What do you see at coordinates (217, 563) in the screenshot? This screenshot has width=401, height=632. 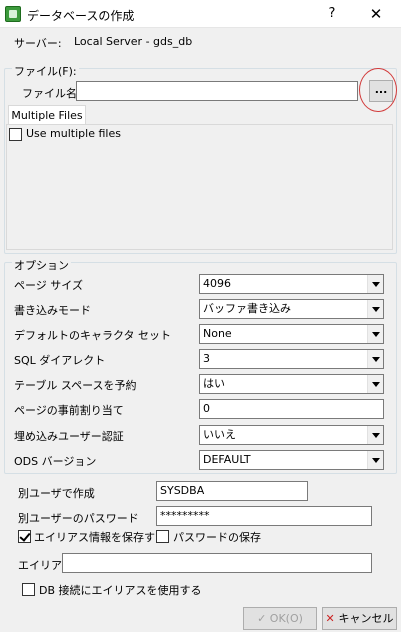 I see `alias-input` at bounding box center [217, 563].